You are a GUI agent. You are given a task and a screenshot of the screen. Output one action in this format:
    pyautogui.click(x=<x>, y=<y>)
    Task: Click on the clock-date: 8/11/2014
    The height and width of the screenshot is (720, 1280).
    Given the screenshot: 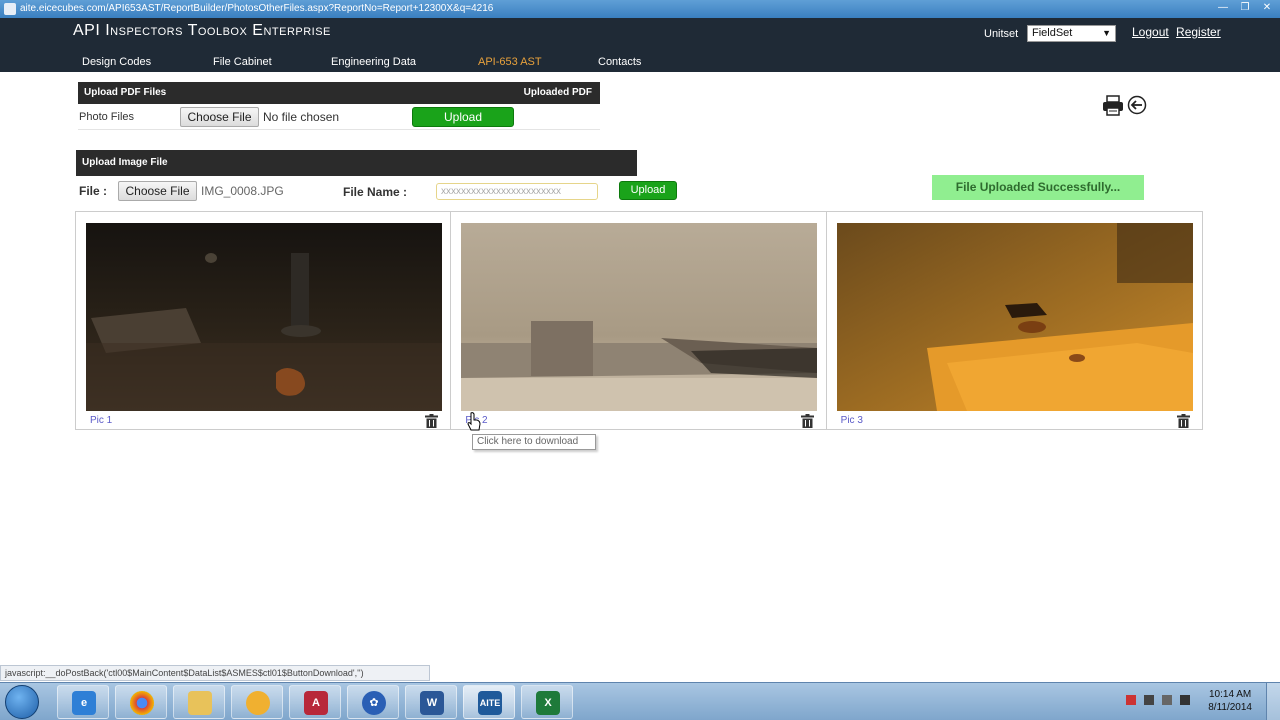 What is the action you would take?
    pyautogui.click(x=1230, y=707)
    